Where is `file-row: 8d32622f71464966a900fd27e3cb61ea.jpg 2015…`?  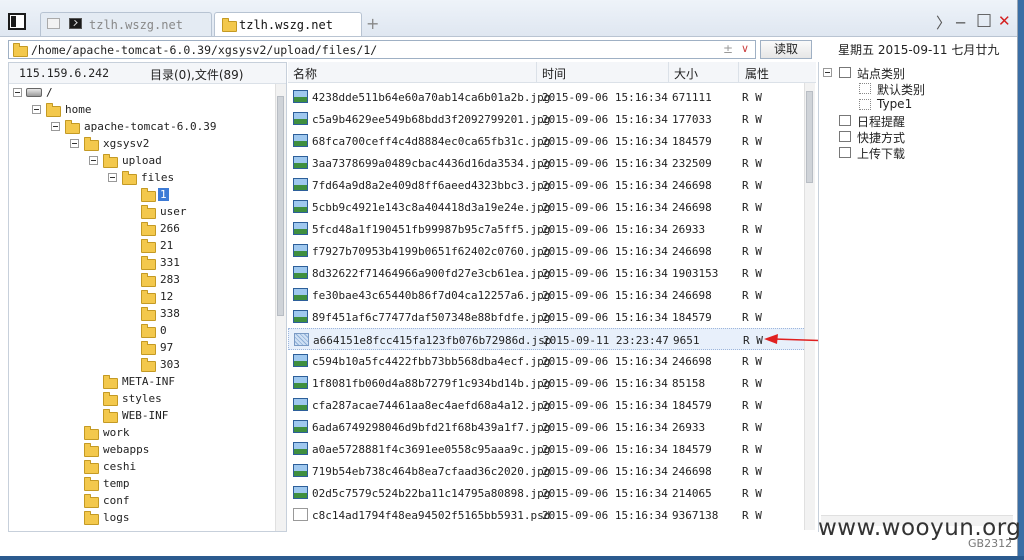 file-row: 8d32622f71464966a900fd27e3cb61ea.jpg 2015… is located at coordinates (547, 273).